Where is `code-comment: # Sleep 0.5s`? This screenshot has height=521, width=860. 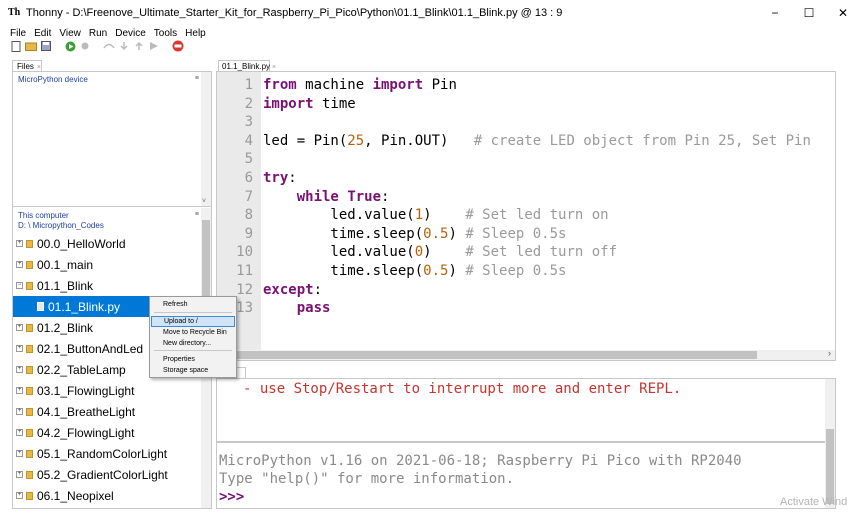 code-comment: # Sleep 0.5s is located at coordinates (516, 233).